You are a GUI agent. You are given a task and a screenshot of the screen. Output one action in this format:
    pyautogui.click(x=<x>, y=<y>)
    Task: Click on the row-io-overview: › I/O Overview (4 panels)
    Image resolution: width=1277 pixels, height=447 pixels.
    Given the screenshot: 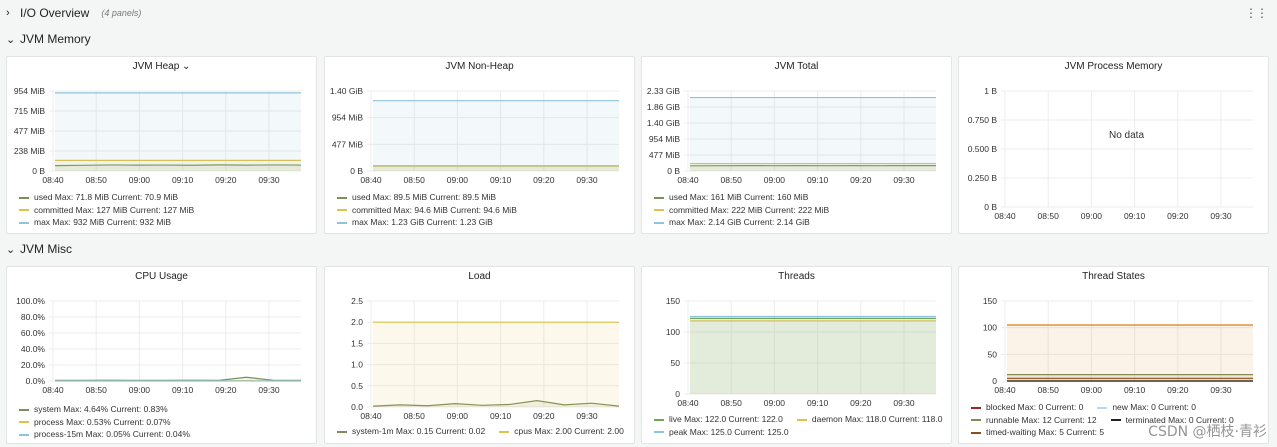 What is the action you would take?
    pyautogui.click(x=73, y=13)
    